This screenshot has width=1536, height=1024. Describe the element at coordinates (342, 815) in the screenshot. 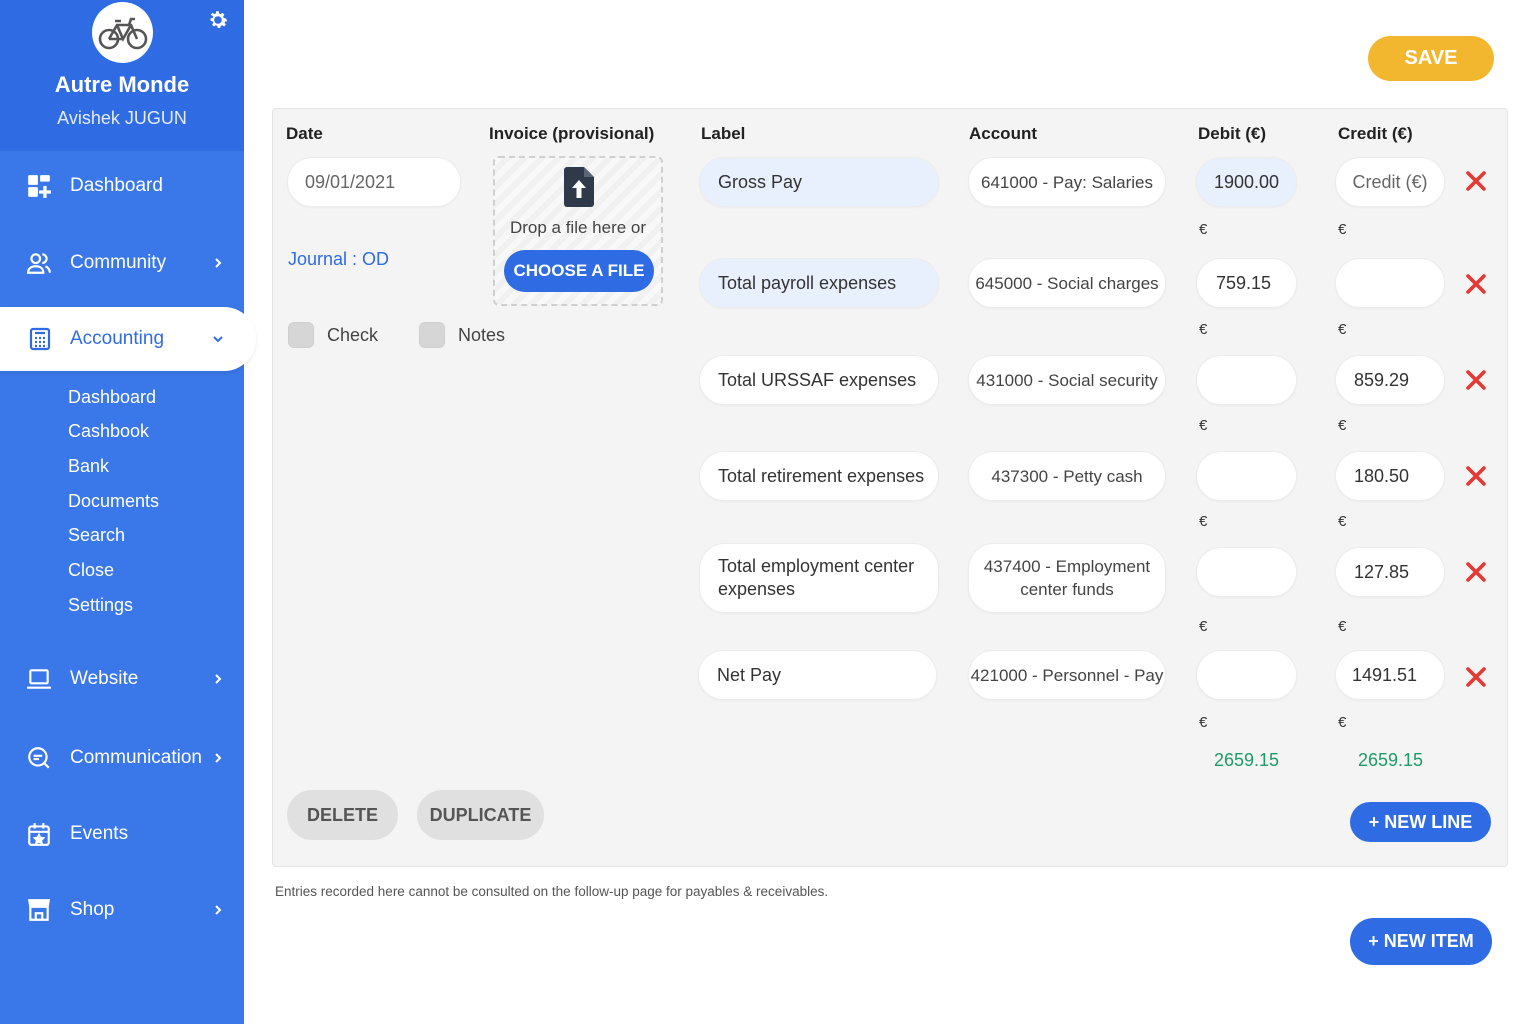

I see `delete-button: DELETE` at that location.